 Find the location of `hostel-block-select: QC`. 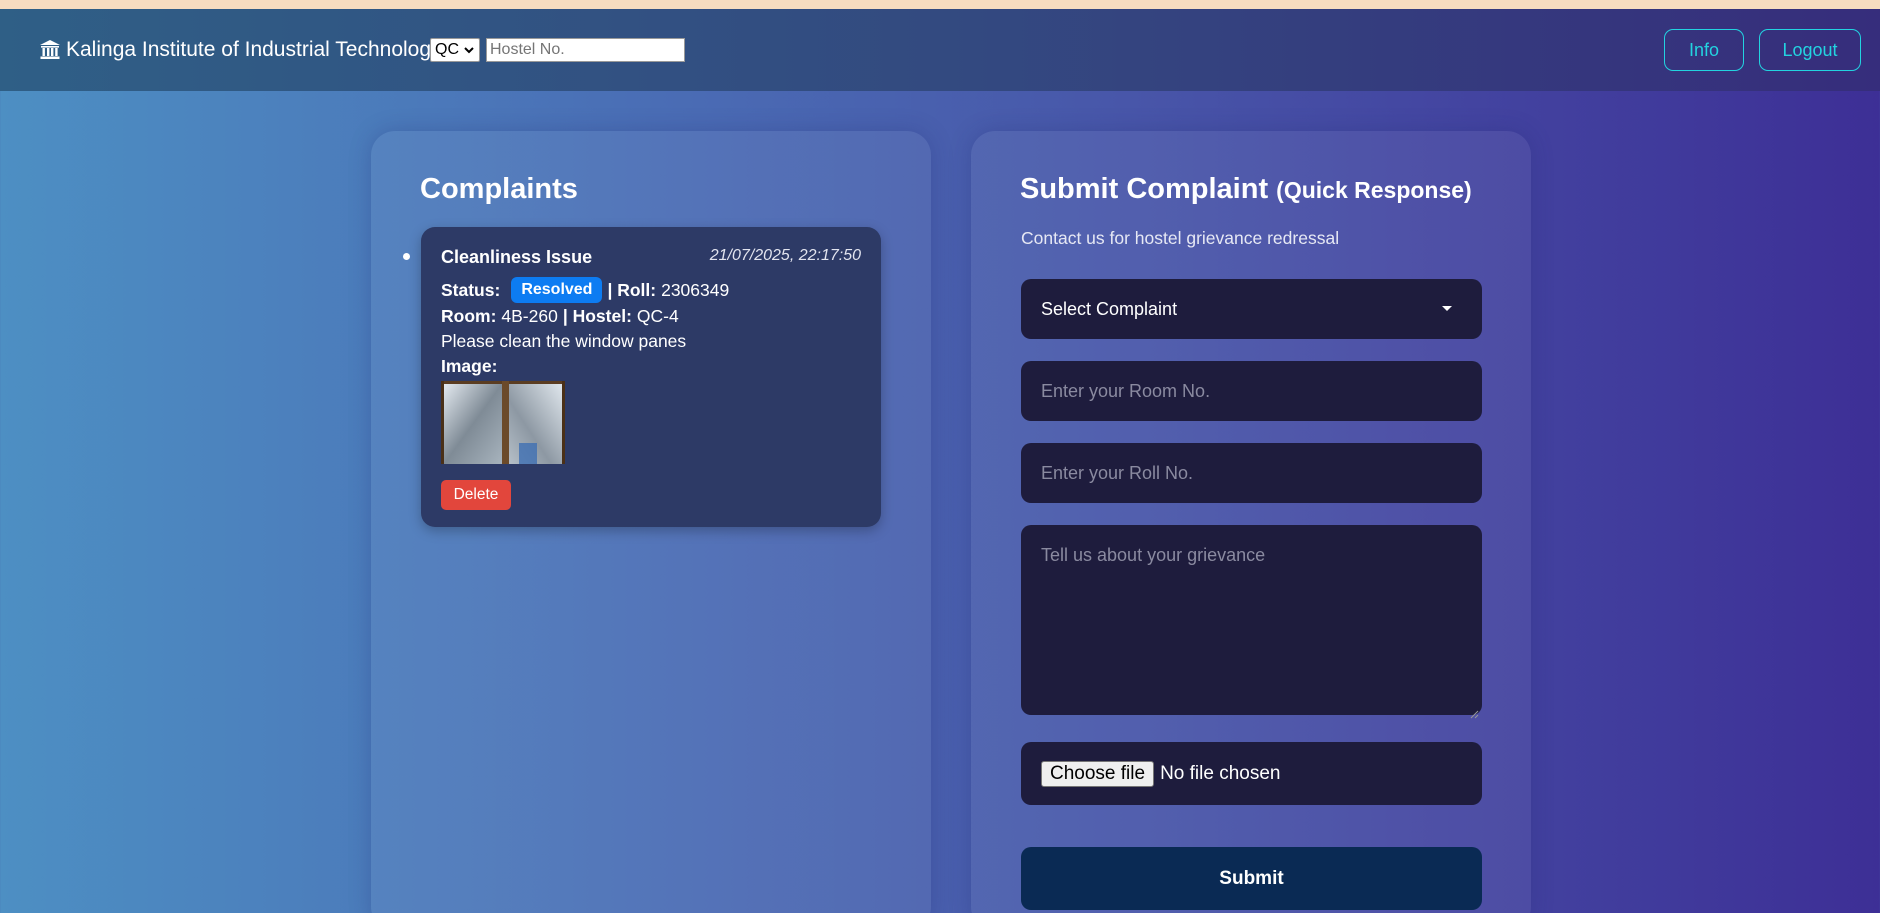

hostel-block-select: QC is located at coordinates (455, 50).